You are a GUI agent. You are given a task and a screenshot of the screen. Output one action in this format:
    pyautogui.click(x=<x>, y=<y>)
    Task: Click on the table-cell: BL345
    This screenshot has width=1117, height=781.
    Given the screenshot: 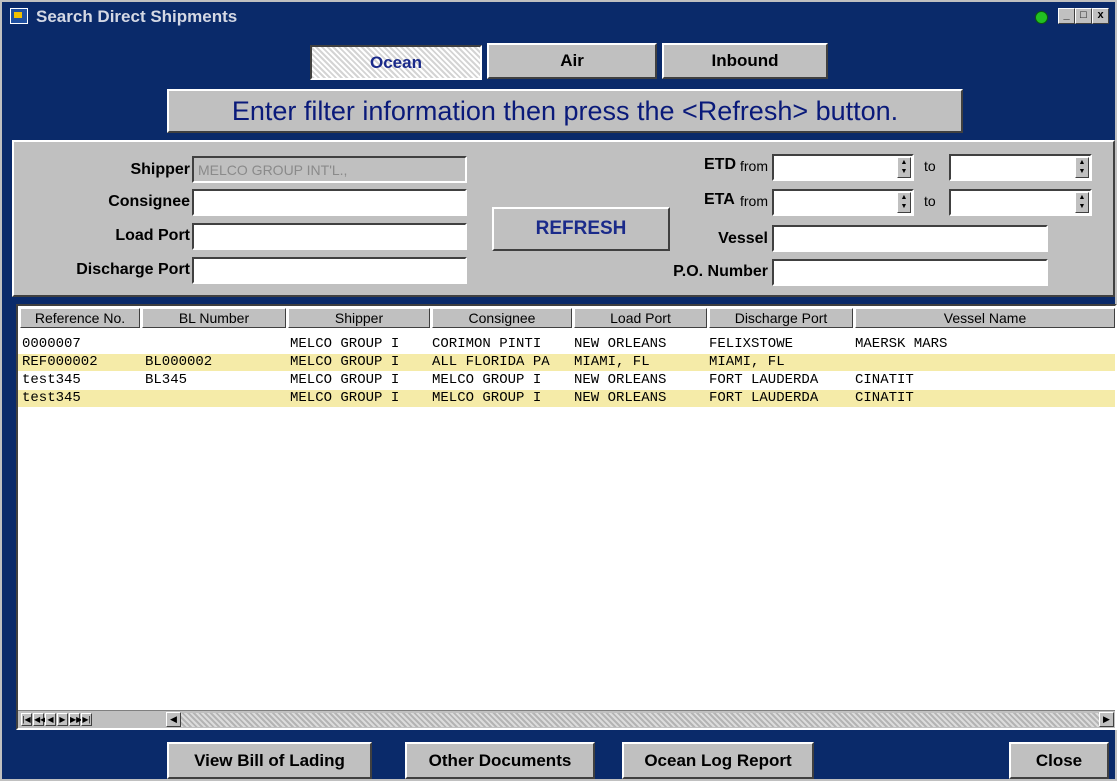 What is the action you would take?
    pyautogui.click(x=166, y=380)
    